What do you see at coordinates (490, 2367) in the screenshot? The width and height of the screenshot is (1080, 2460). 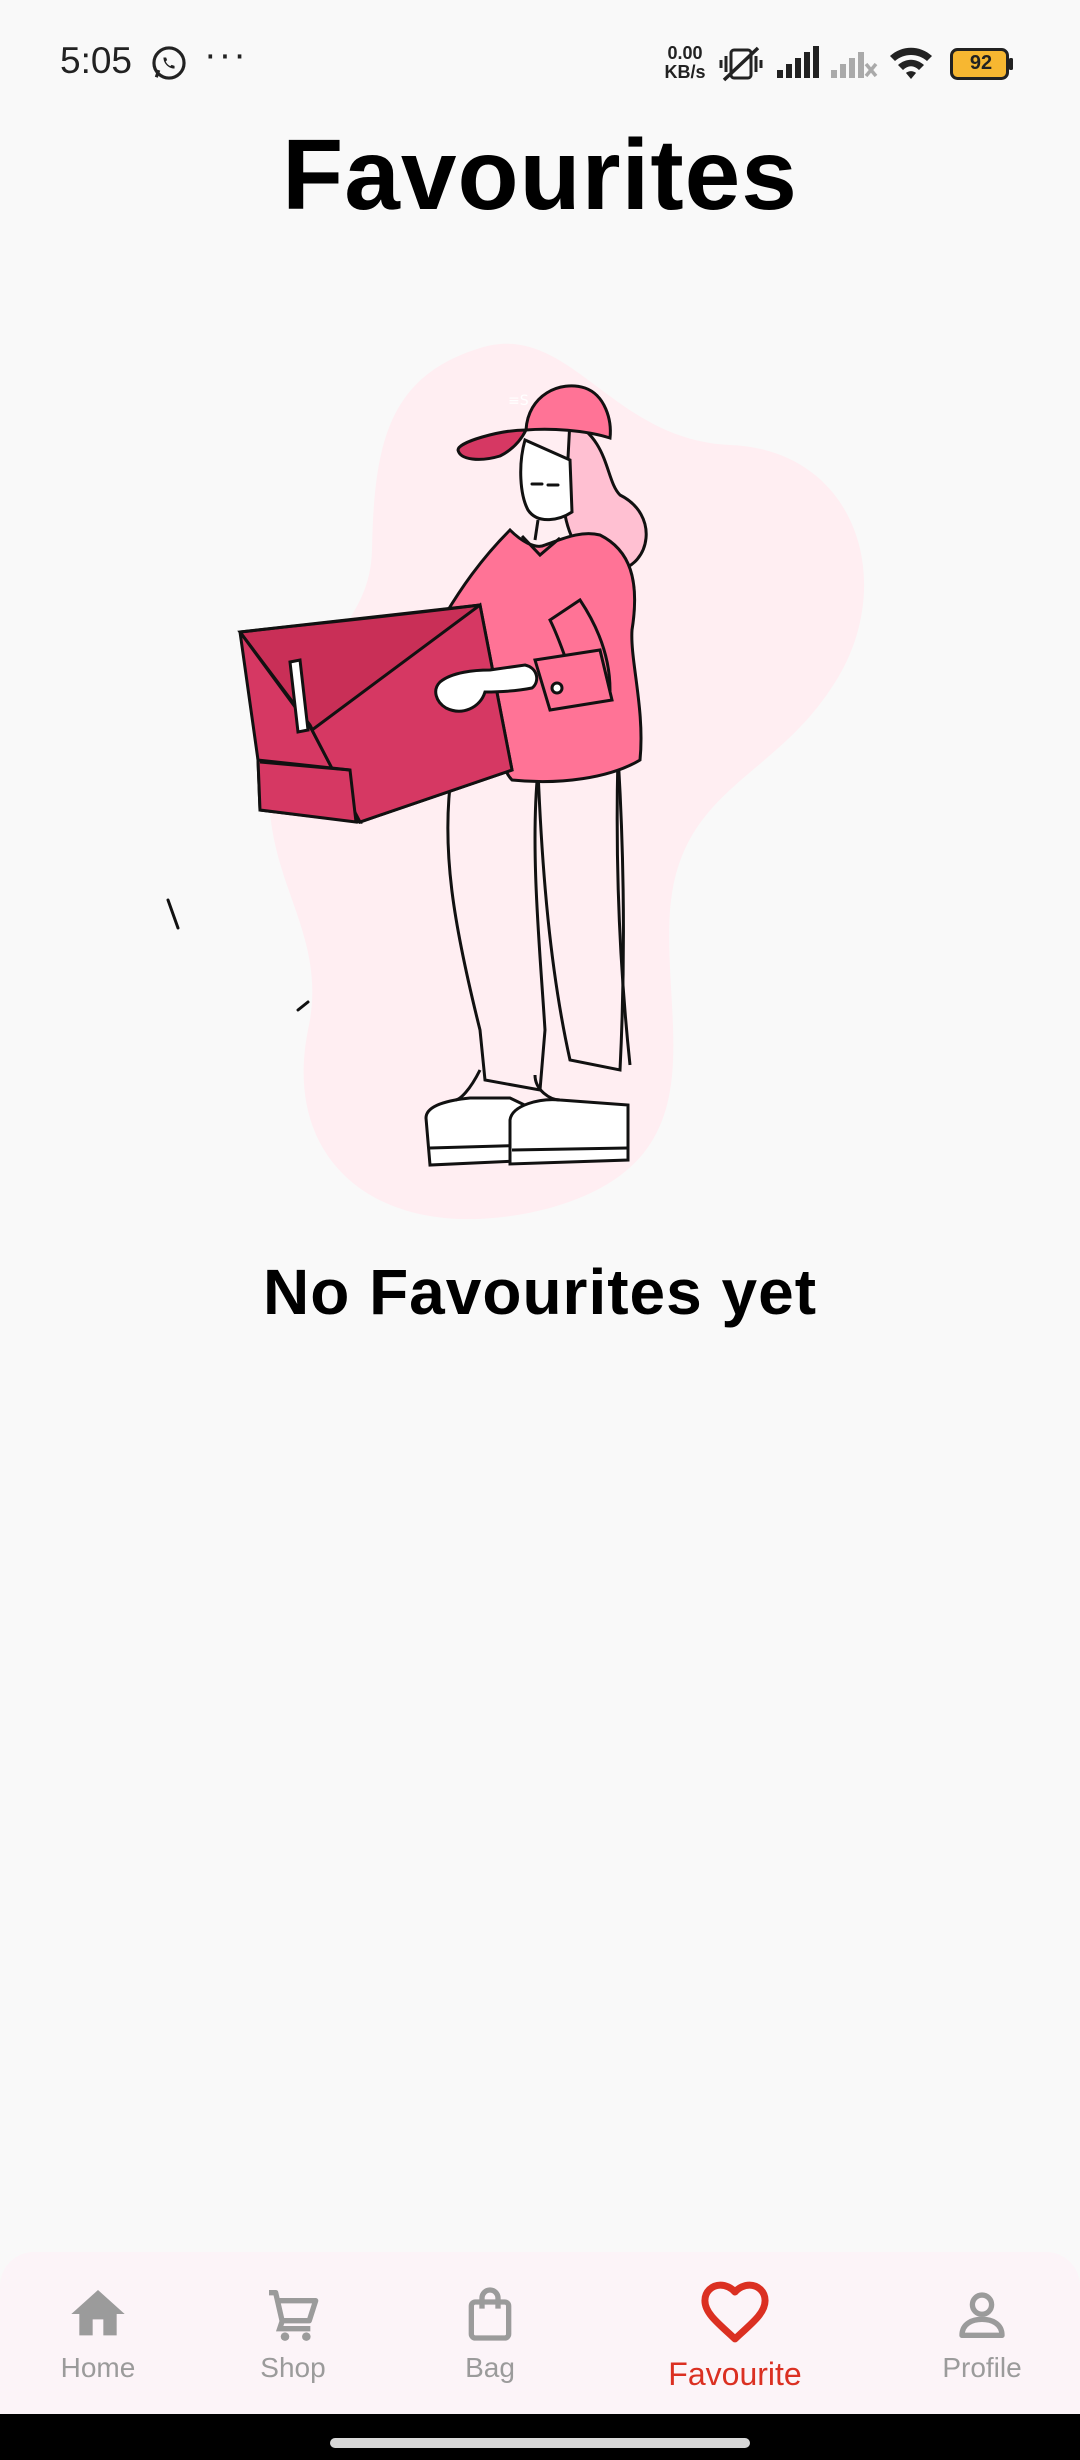 I see `nav-label-bag: Bag` at bounding box center [490, 2367].